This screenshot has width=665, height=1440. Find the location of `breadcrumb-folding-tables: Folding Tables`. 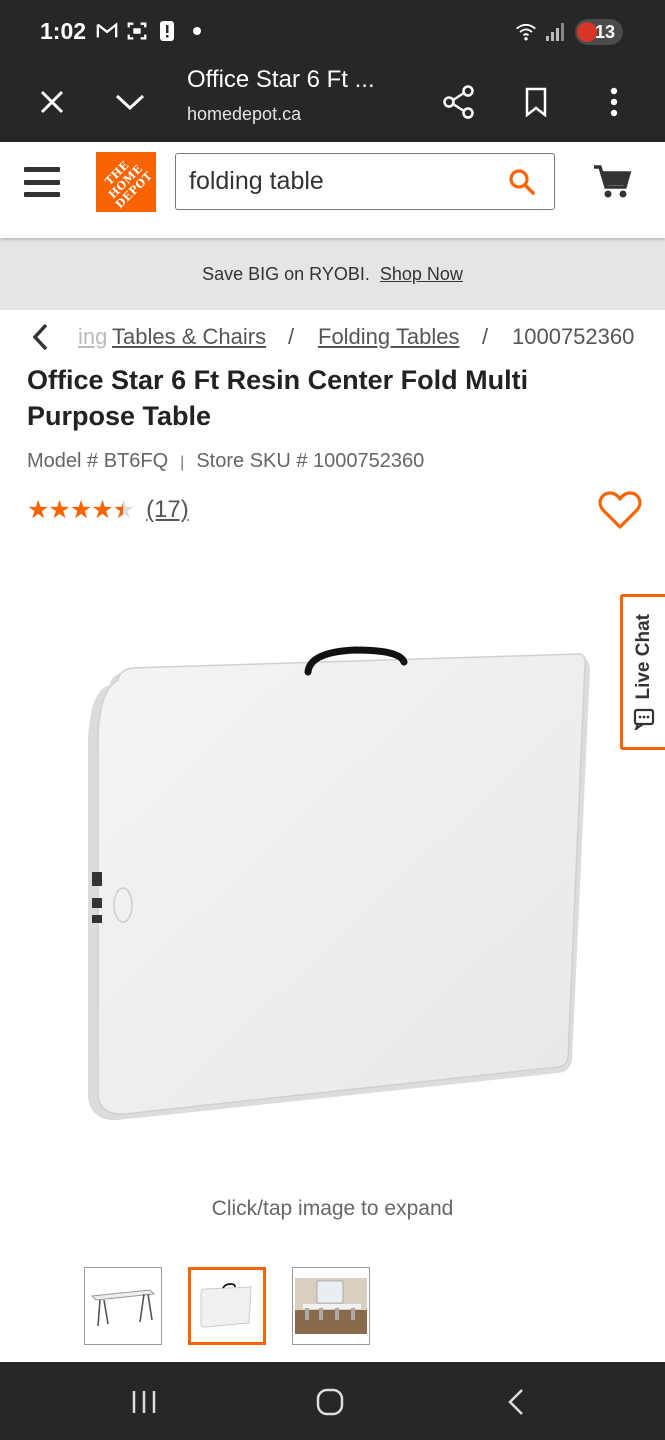

breadcrumb-folding-tables: Folding Tables is located at coordinates (388, 337).